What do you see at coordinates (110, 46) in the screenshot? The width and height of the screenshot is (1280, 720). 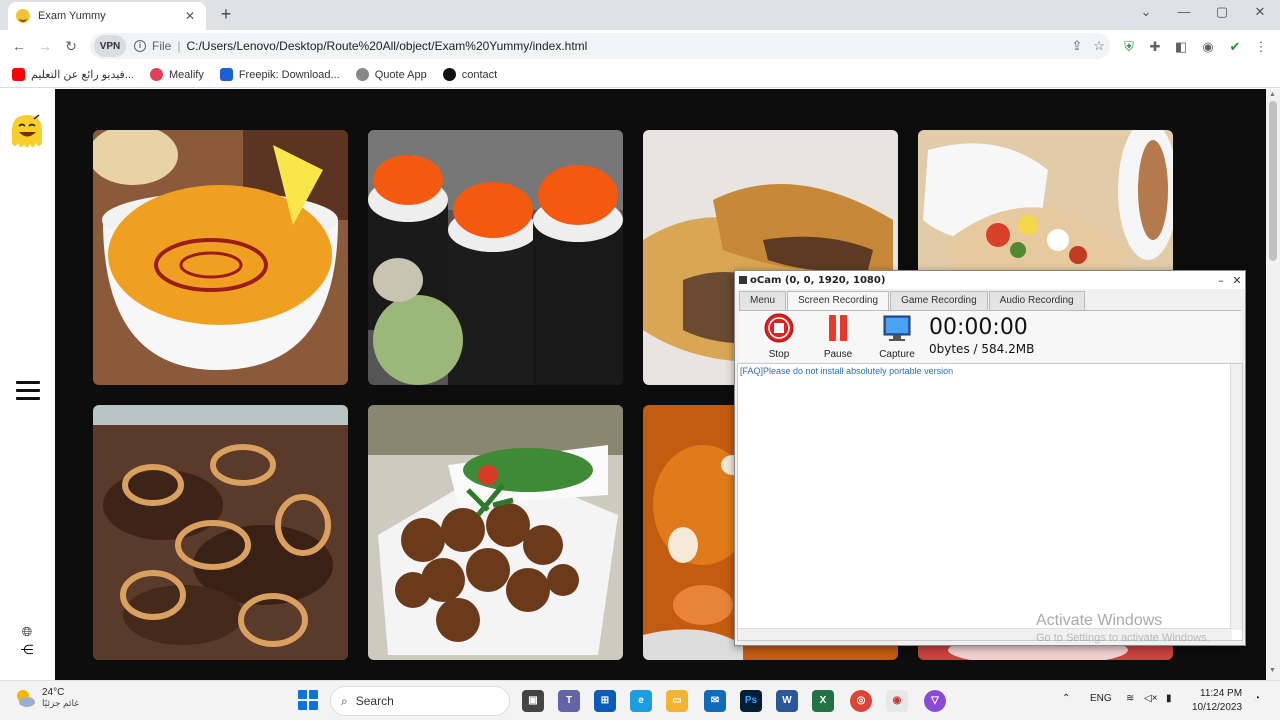 I see `vpn-badge: VPN` at bounding box center [110, 46].